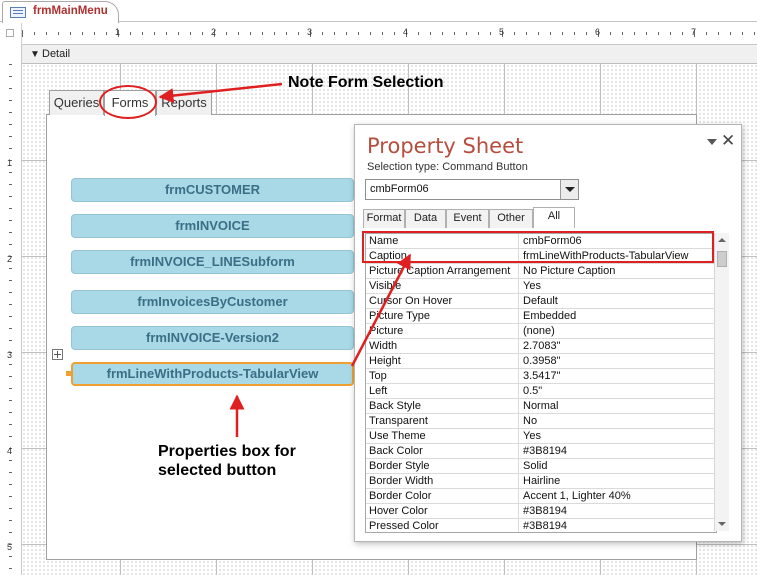 The width and height of the screenshot is (757, 575). What do you see at coordinates (227, 451) in the screenshot?
I see `properties-note-line1: Properties box for` at bounding box center [227, 451].